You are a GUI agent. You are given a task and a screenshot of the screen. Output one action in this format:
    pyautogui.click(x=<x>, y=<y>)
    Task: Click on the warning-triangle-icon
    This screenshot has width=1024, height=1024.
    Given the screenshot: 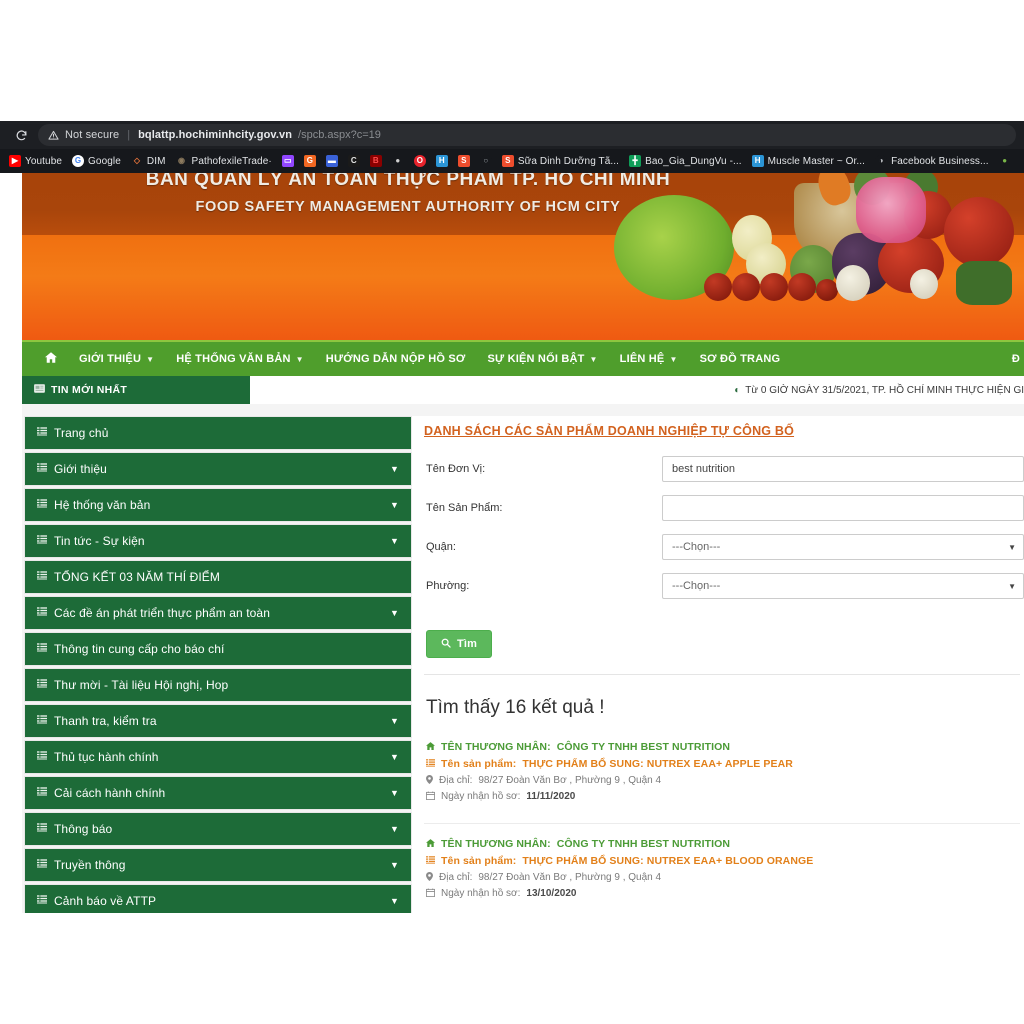 What is the action you would take?
    pyautogui.click(x=53, y=135)
    